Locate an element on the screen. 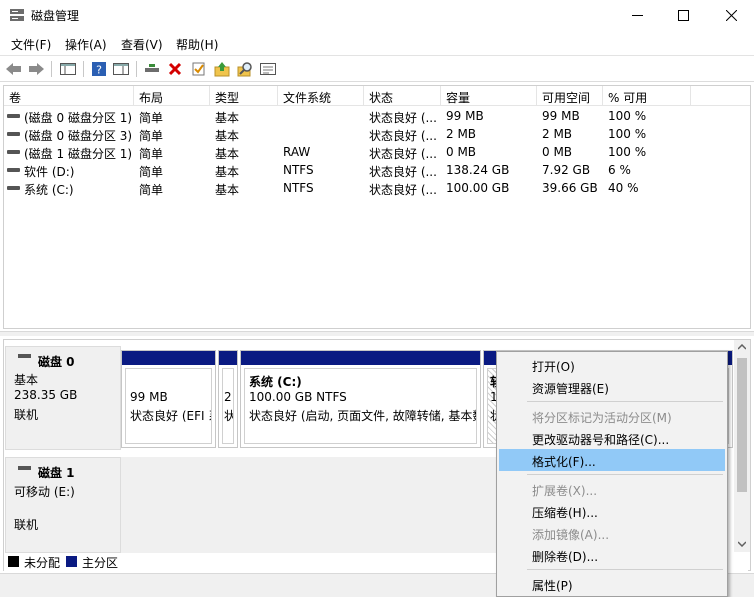 Image resolution: width=754 pixels, height=597 pixels. column-header-status: 状态 is located at coordinates (402, 96).